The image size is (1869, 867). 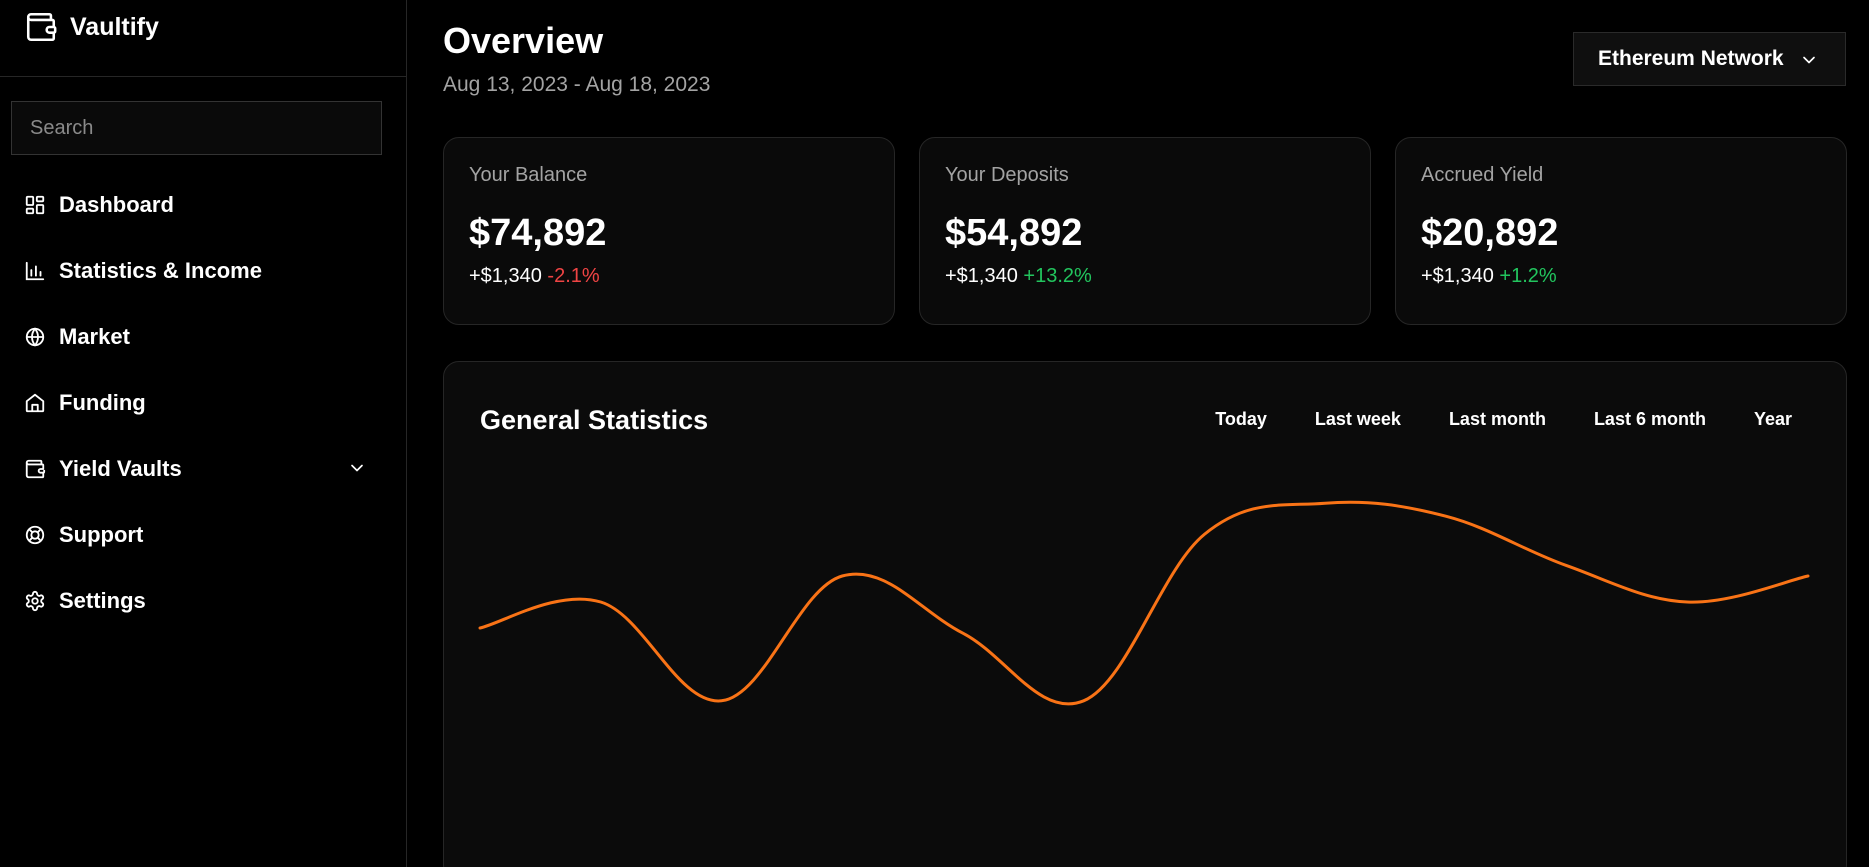 What do you see at coordinates (538, 233) in the screenshot?
I see `card-value: $74,892` at bounding box center [538, 233].